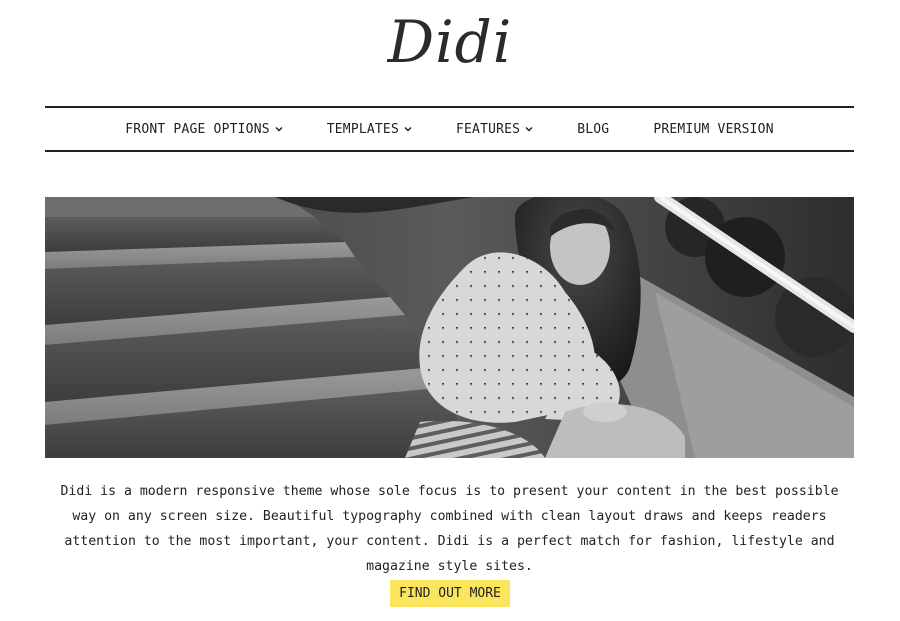  I want to click on nav-item-label: TEMPLATES, so click(362, 129).